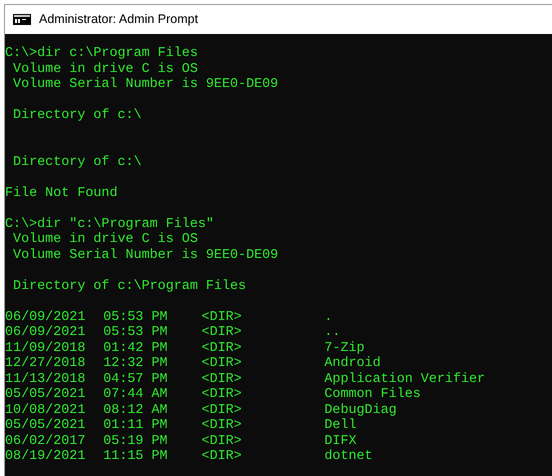 The image size is (552, 476). Describe the element at coordinates (332, 332) in the screenshot. I see `folder-name: ..` at that location.